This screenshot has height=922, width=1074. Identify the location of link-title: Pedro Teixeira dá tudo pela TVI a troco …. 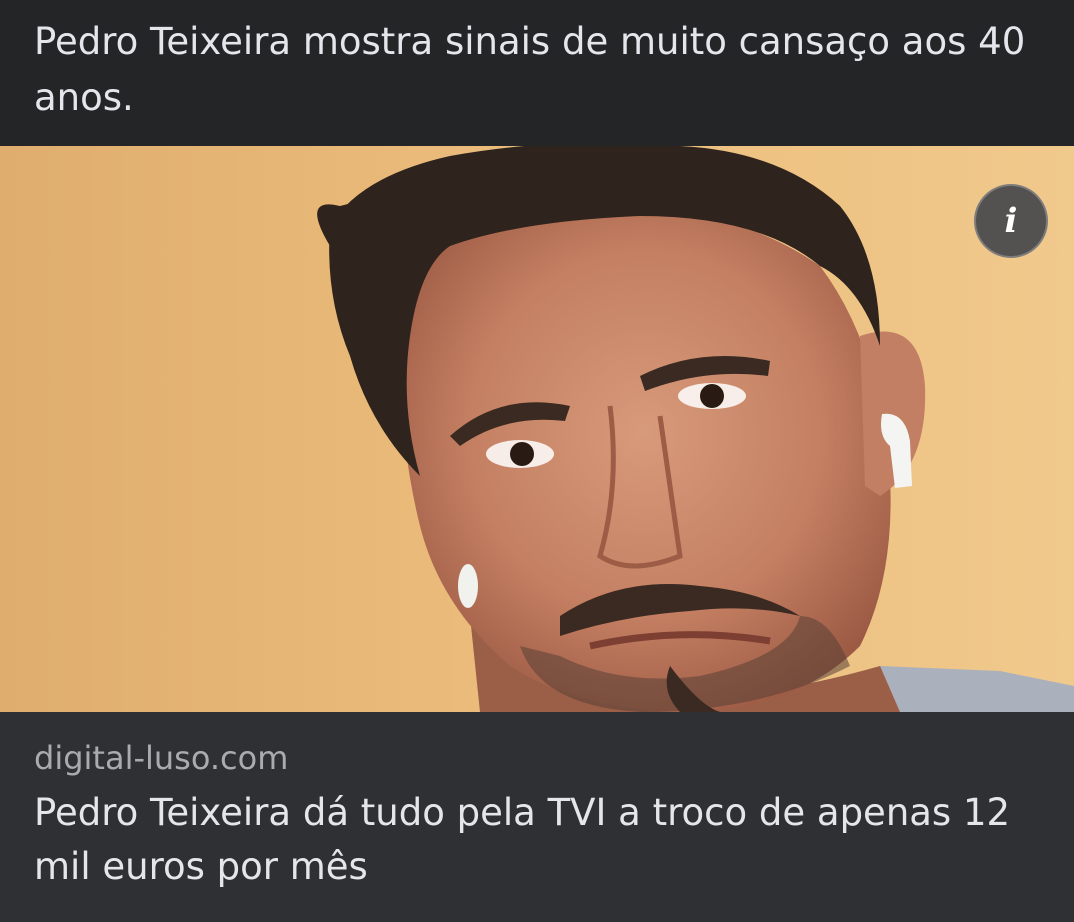
(537, 840).